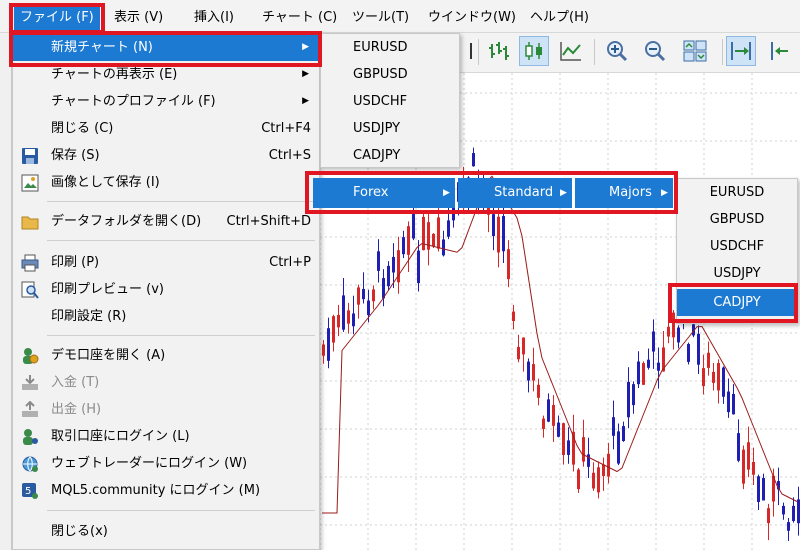 The image size is (800, 550). I want to click on menu-item-print-preview: 印刷プレビュー (v), so click(166, 289).